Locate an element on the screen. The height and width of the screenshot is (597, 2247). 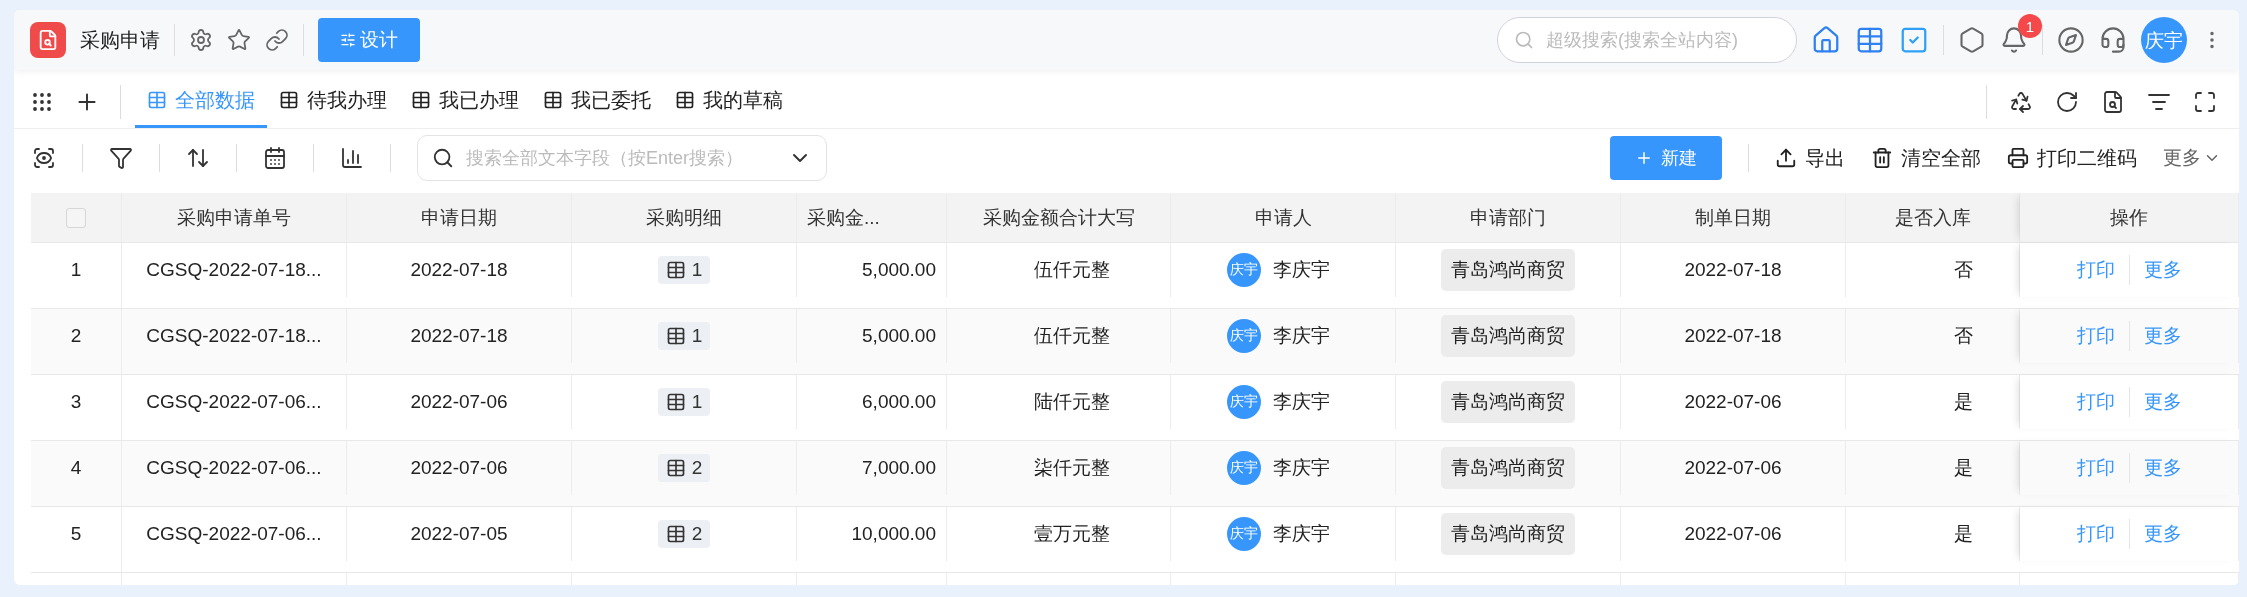
table-search-input: 搜索全部文本字段（按Enter搜索） is located at coordinates (621, 158).